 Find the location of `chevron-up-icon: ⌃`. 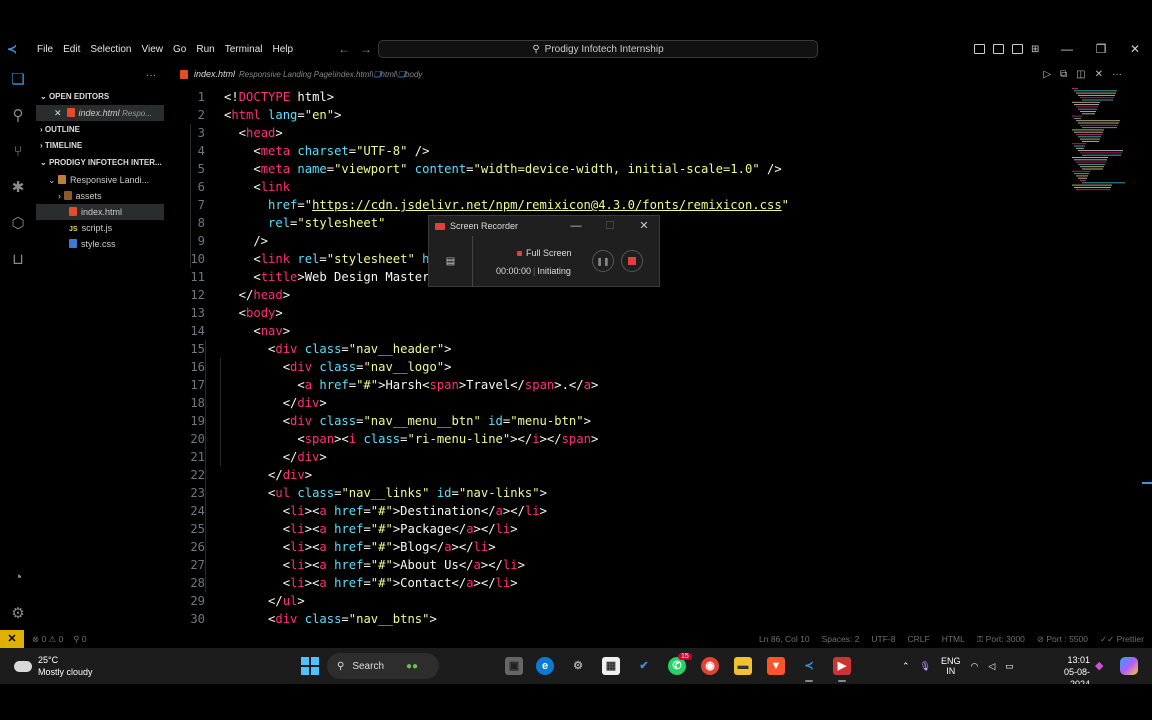

chevron-up-icon: ⌃ is located at coordinates (906, 666).